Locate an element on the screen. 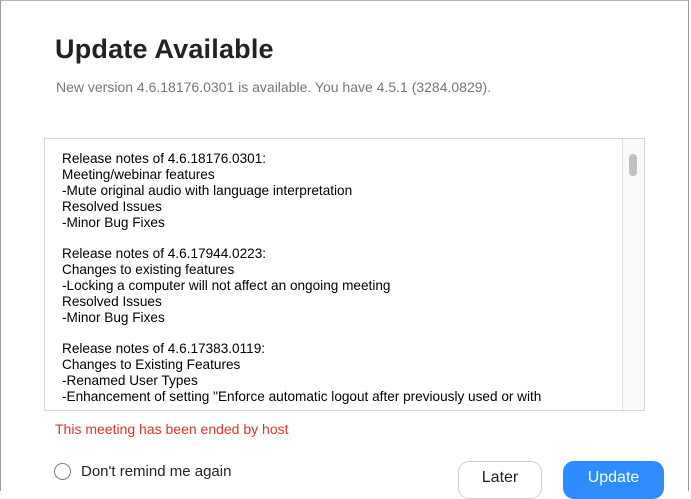 The height and width of the screenshot is (499, 691). notes-line: Release notes of 4.6.17944.0223: is located at coordinates (164, 253).